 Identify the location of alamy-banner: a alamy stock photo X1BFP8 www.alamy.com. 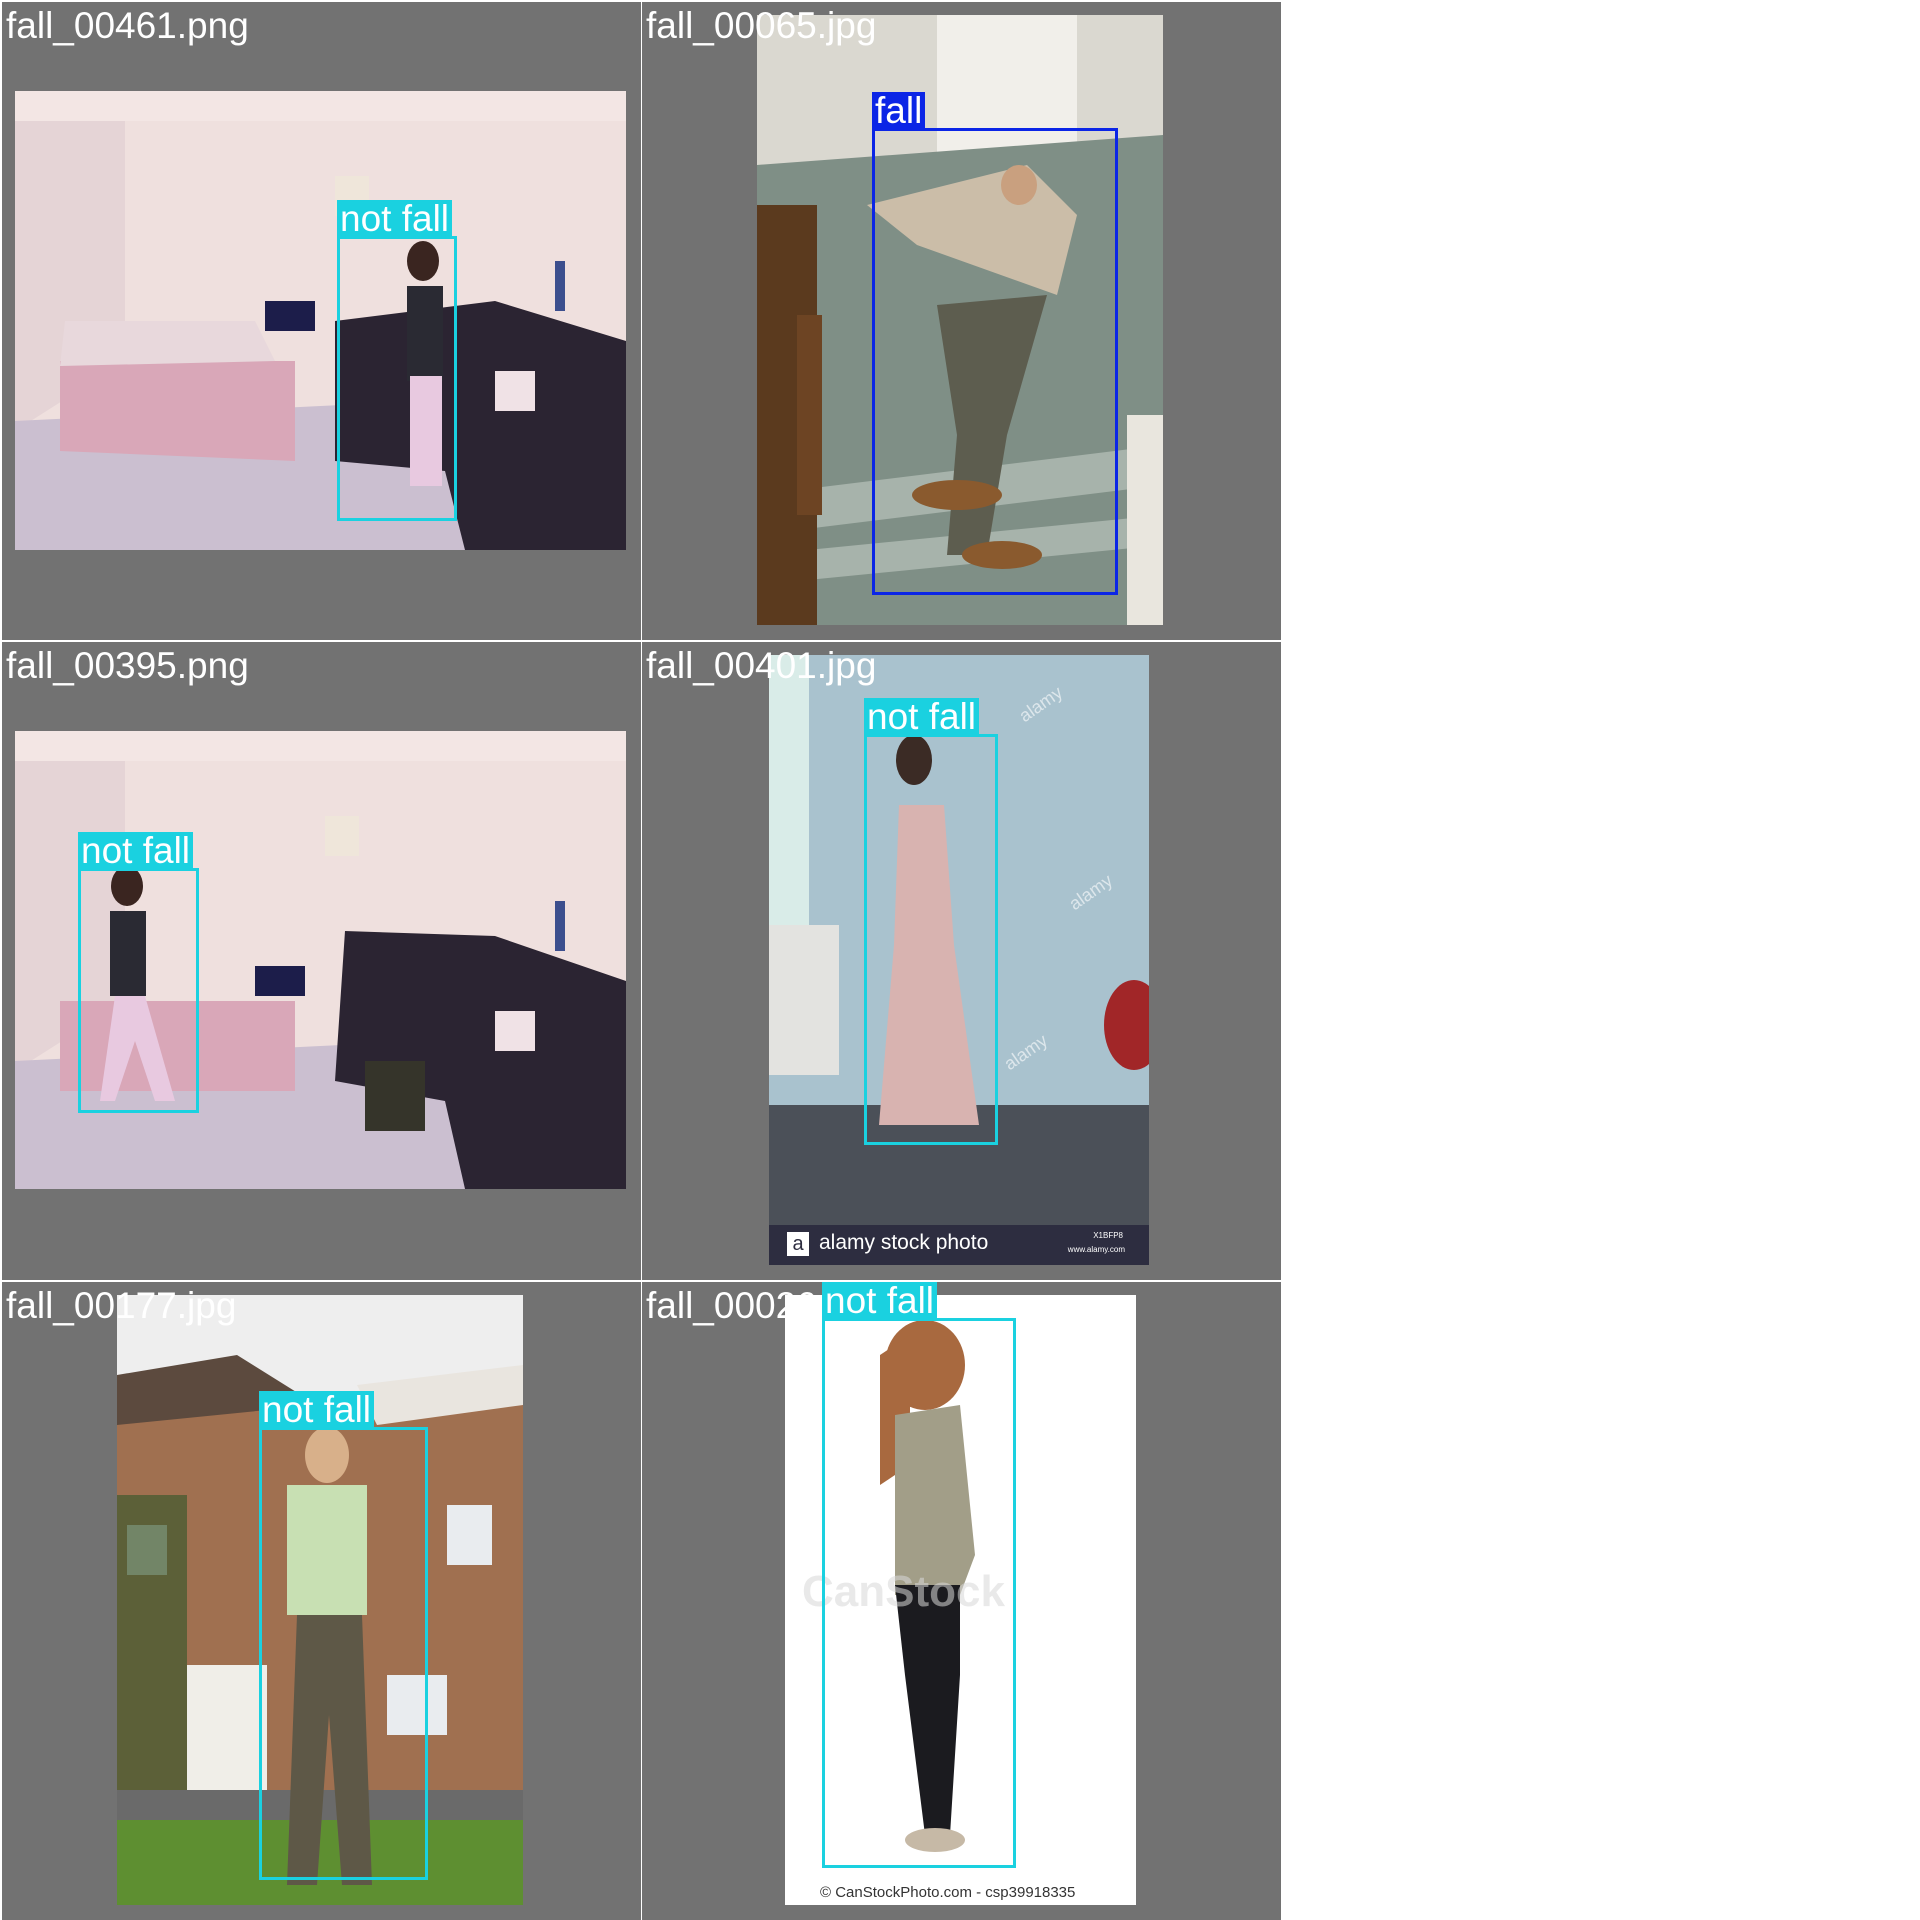
(959, 1245).